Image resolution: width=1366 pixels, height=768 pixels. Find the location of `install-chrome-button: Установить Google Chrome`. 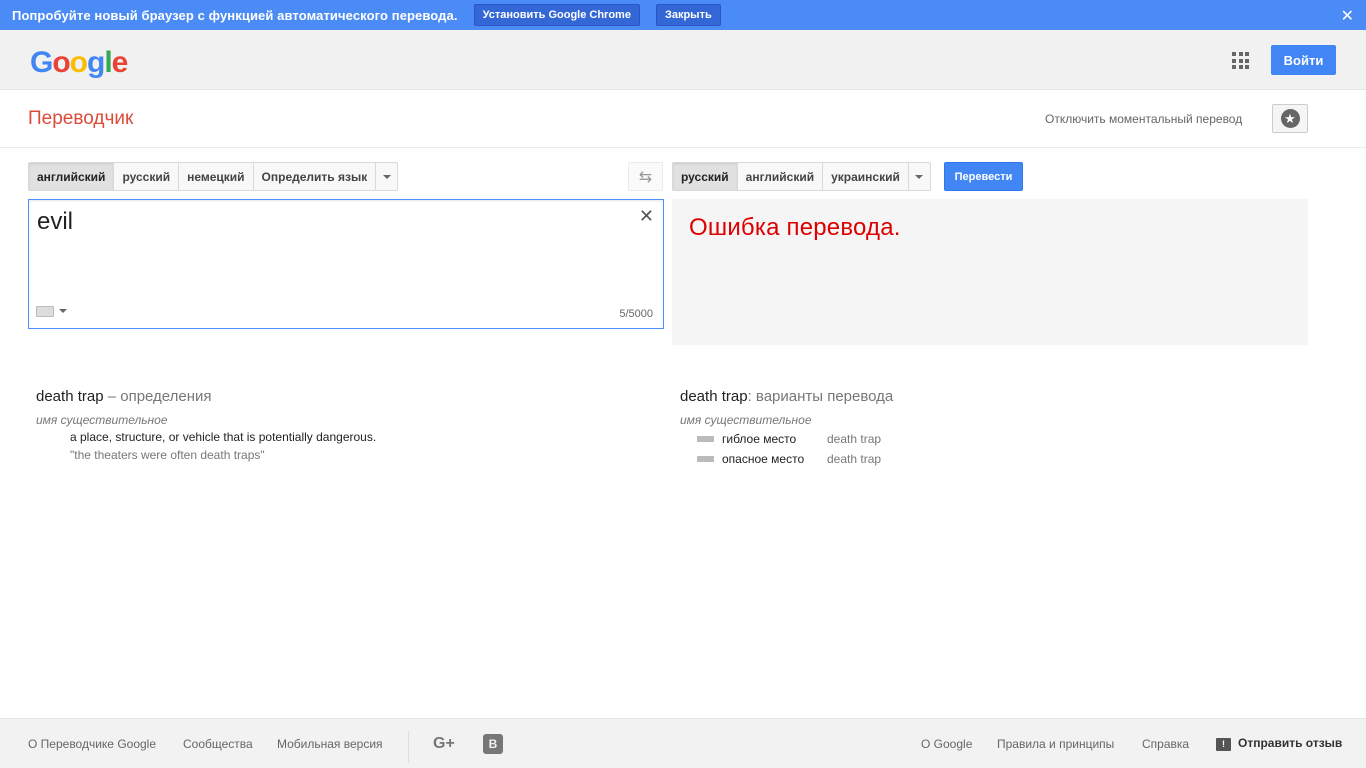

install-chrome-button: Установить Google Chrome is located at coordinates (556, 15).